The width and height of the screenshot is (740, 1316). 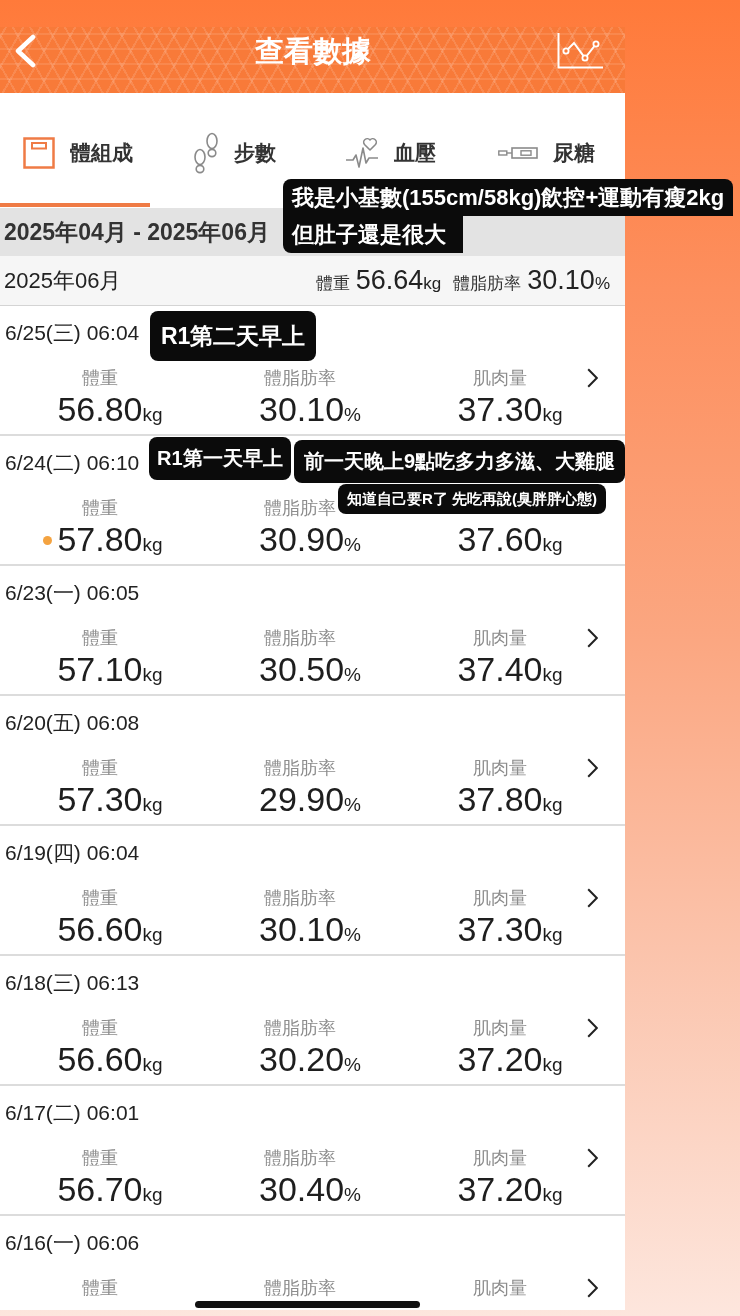 What do you see at coordinates (568, 280) in the screenshot?
I see `summary-value: 30.10%` at bounding box center [568, 280].